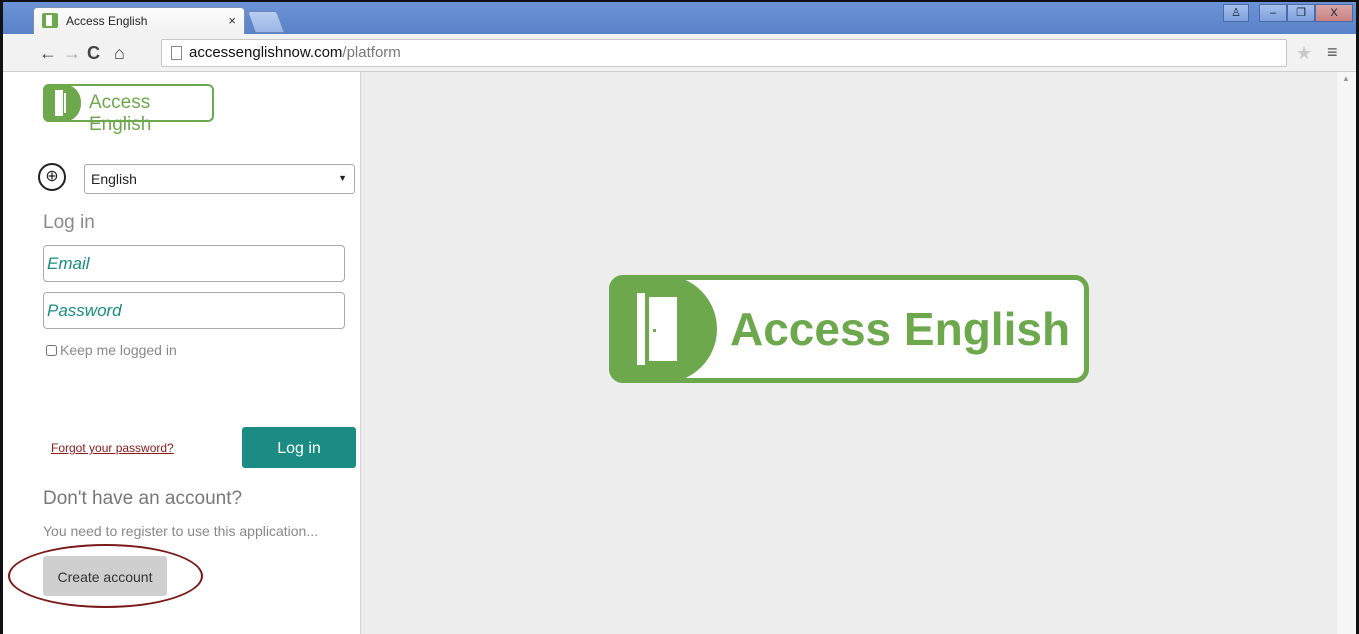 The width and height of the screenshot is (1359, 634). I want to click on login-button: Log in, so click(299, 447).